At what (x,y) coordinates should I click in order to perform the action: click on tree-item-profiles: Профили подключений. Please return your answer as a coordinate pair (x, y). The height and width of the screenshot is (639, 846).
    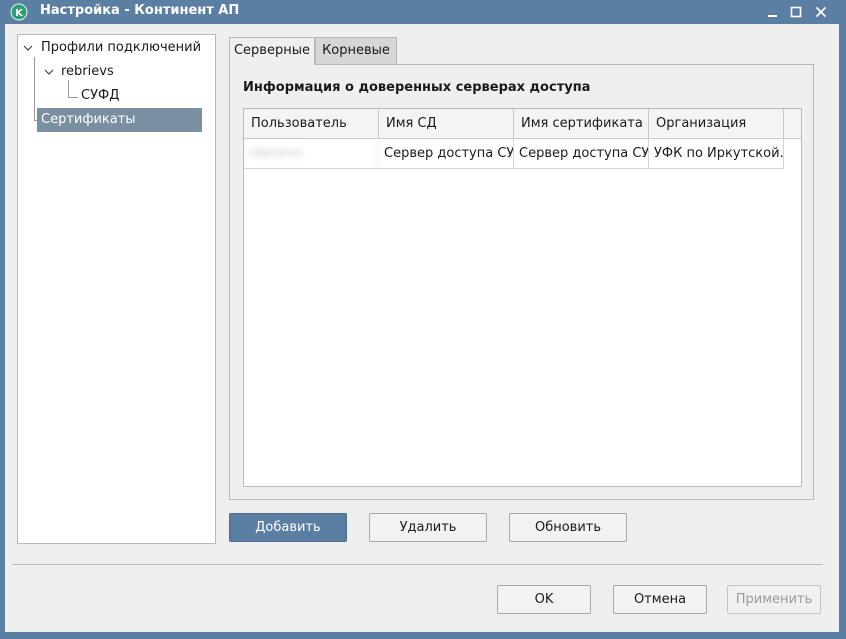
    Looking at the image, I should click on (117, 47).